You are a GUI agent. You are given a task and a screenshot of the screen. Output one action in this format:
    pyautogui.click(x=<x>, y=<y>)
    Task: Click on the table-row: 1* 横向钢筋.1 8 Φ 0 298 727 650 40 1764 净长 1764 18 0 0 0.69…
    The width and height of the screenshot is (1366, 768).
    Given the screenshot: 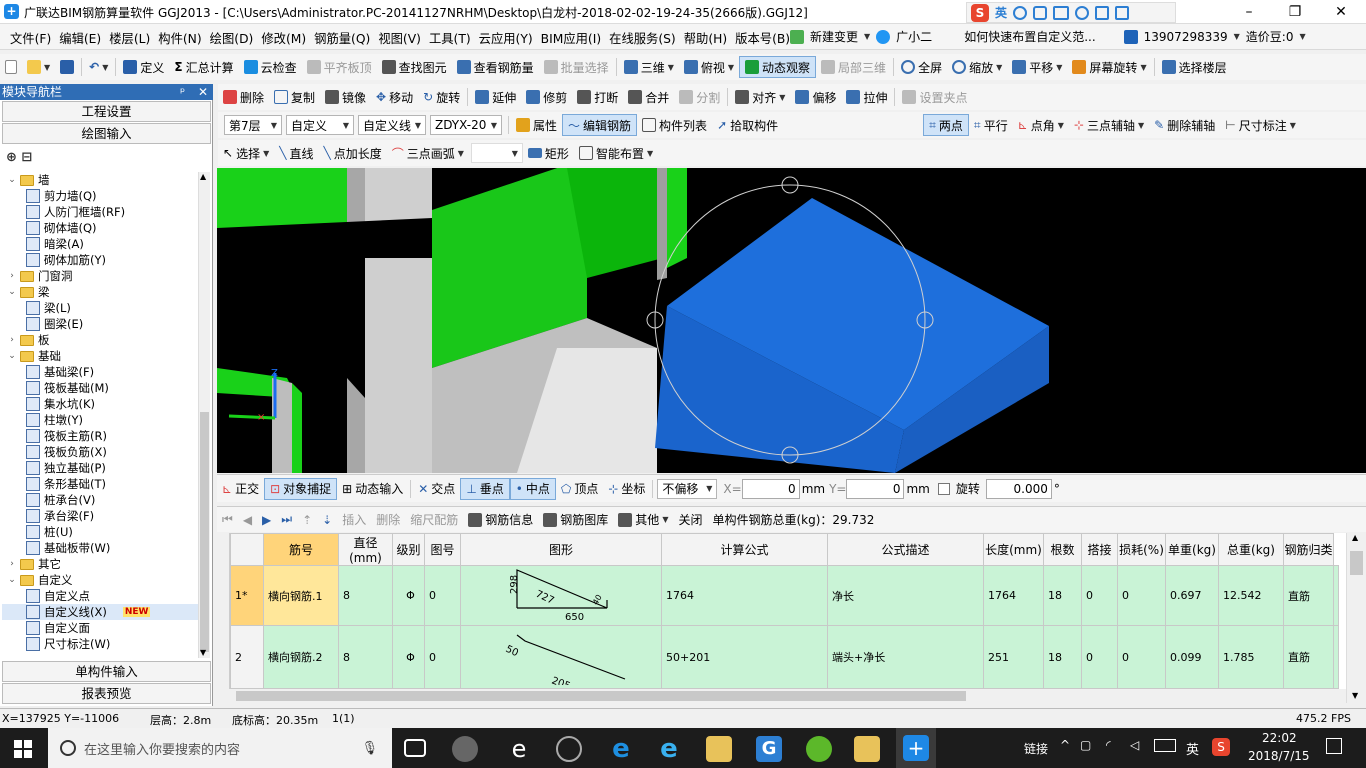 What is the action you would take?
    pyautogui.click(x=784, y=595)
    